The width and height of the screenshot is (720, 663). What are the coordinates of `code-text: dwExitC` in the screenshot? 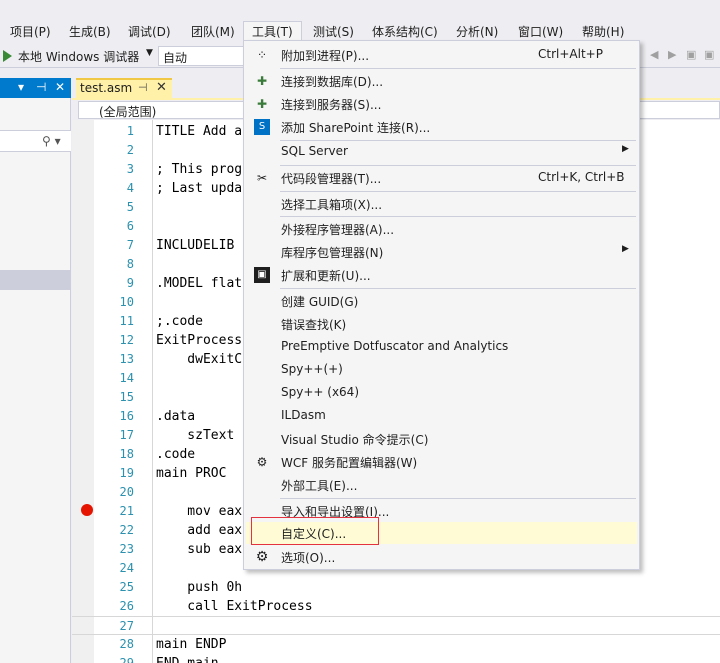 It's located at (199, 359).